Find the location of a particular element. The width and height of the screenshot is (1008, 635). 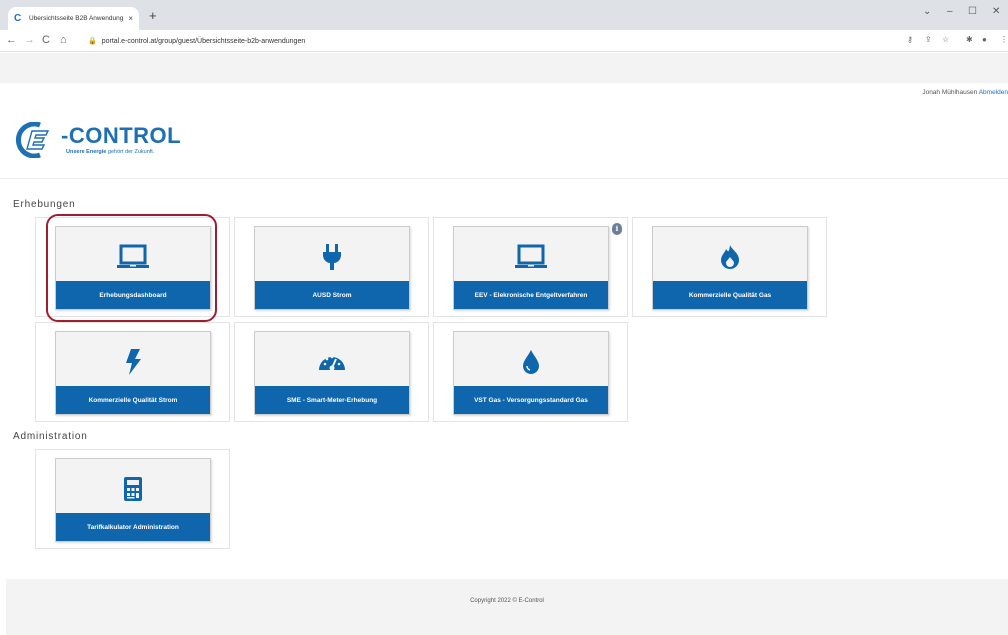

tile-cell-vst-gas: VST Gas - Versorgungsstandard Gas is located at coordinates (530, 372).